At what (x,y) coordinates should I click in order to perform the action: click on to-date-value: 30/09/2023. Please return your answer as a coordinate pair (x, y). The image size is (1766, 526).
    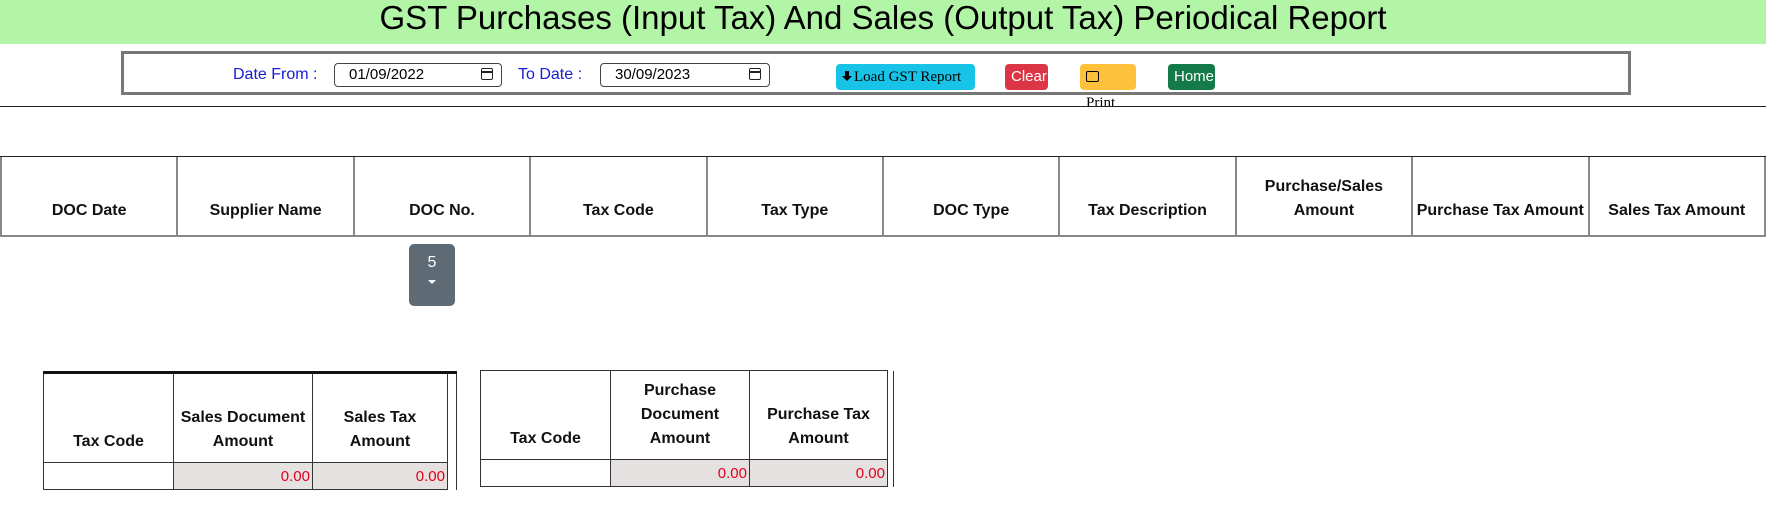
    Looking at the image, I should click on (653, 74).